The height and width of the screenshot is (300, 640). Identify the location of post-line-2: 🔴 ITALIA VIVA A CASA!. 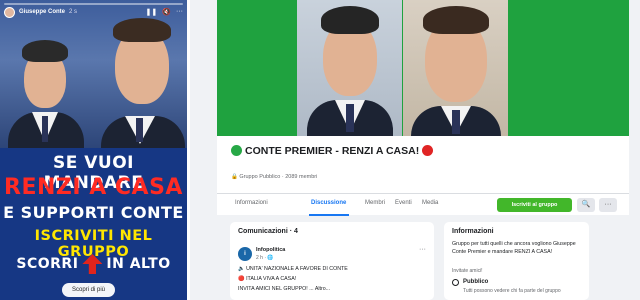
(267, 279).